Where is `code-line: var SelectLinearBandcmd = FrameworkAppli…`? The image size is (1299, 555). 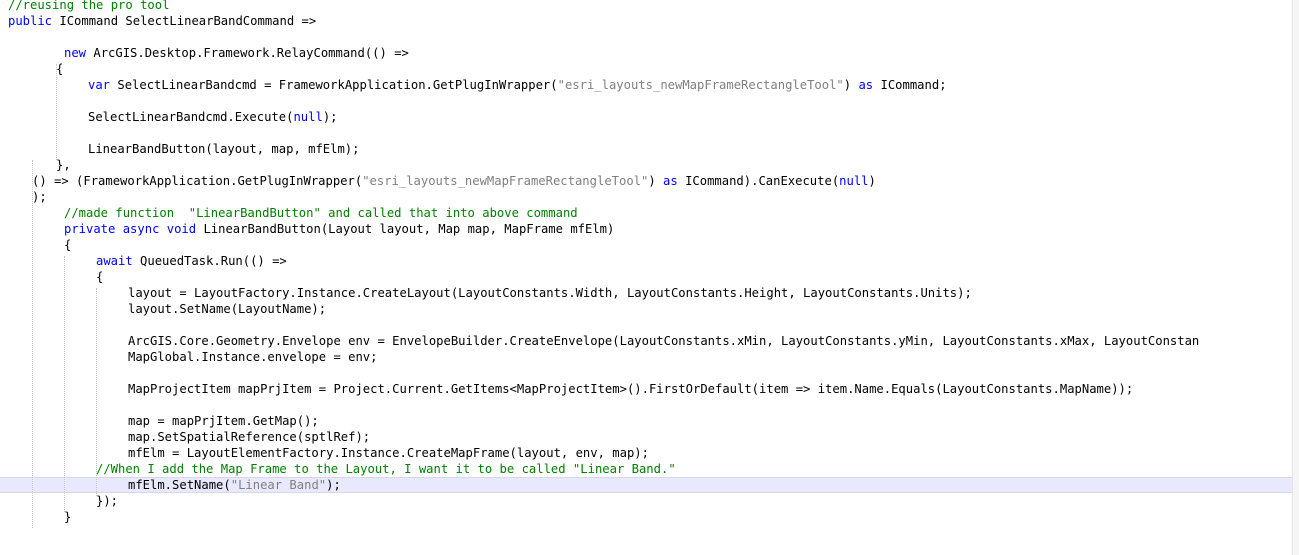
code-line: var SelectLinearBandcmd = FrameworkAppli… is located at coordinates (517, 85).